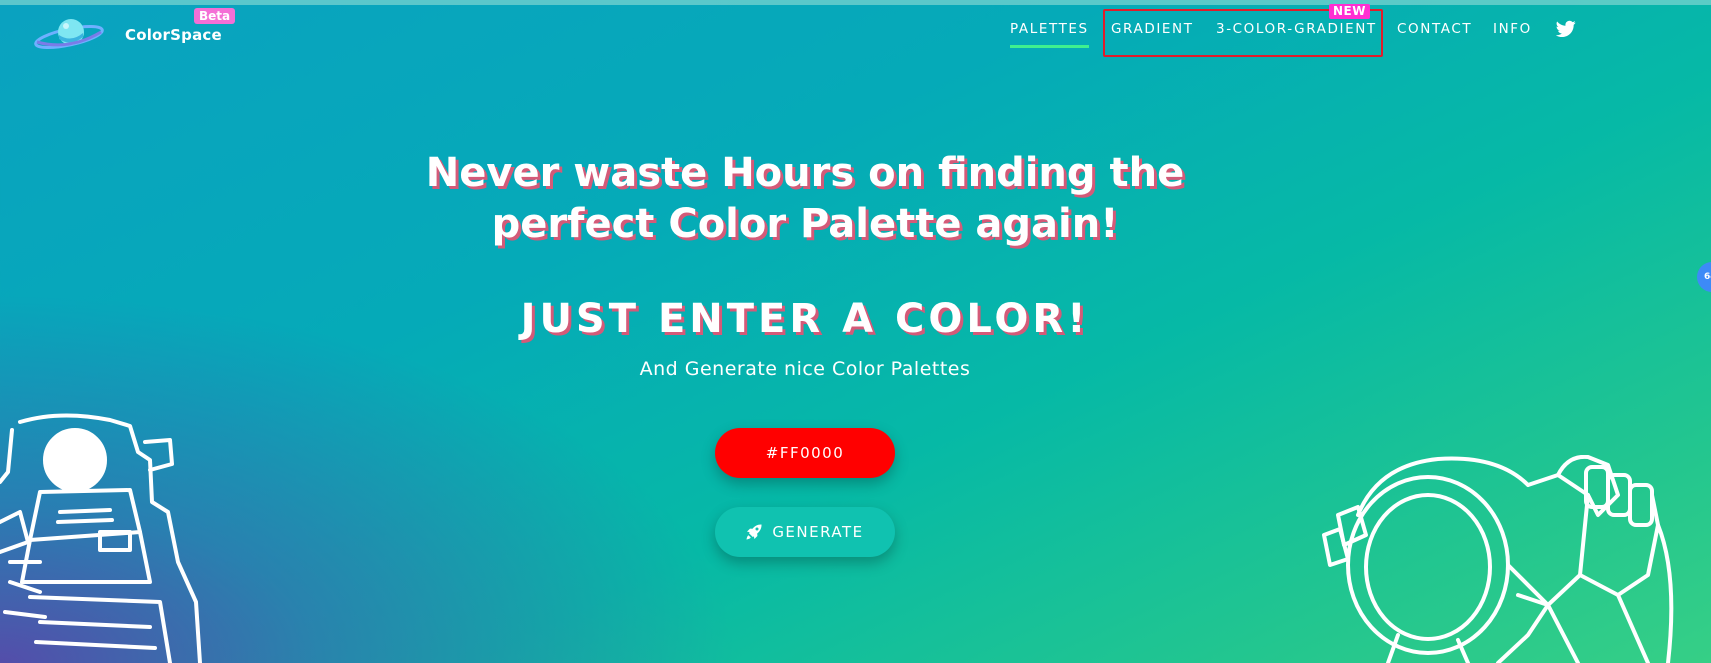 The width and height of the screenshot is (1711, 663). What do you see at coordinates (1565, 29) in the screenshot?
I see `twitter-icon` at bounding box center [1565, 29].